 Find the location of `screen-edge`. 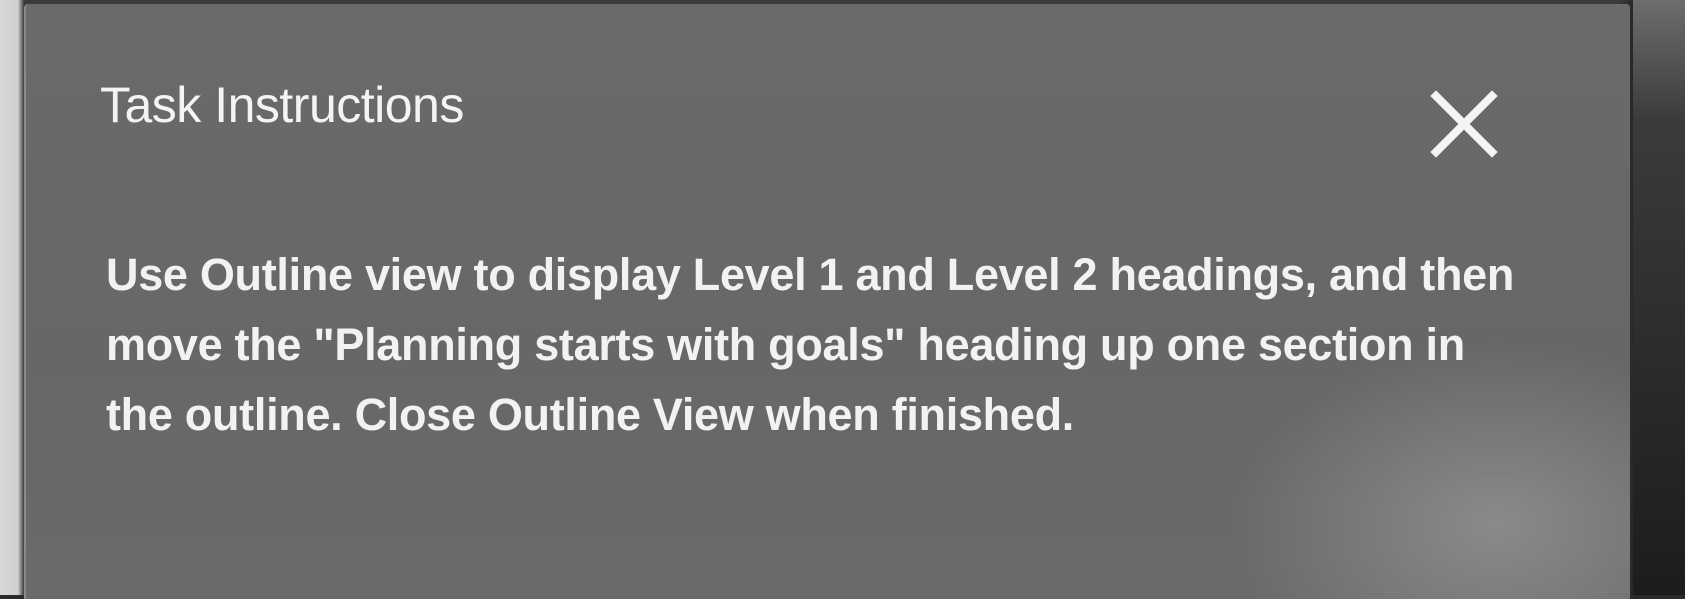

screen-edge is located at coordinates (1659, 297).